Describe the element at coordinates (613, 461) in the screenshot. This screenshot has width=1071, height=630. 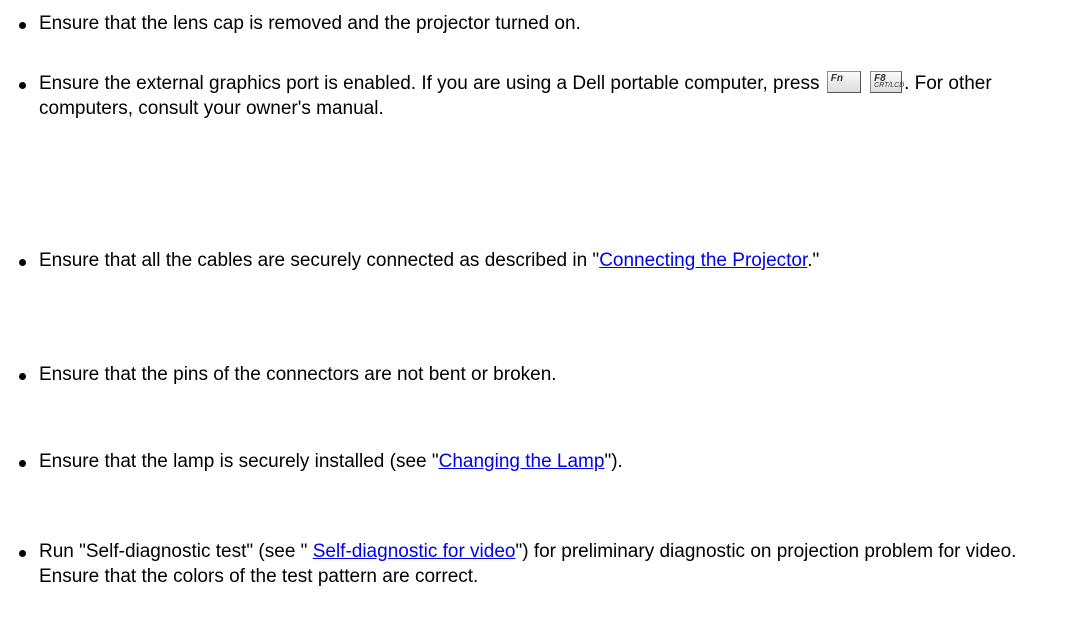
I see `item-text-end: ").` at that location.